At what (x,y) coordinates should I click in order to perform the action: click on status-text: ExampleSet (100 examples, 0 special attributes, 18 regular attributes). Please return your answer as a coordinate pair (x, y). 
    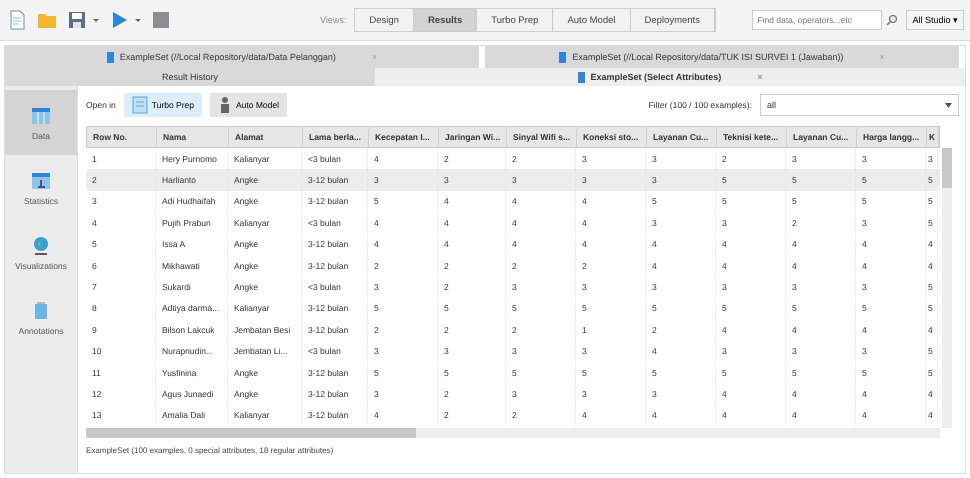
    Looking at the image, I should click on (210, 451).